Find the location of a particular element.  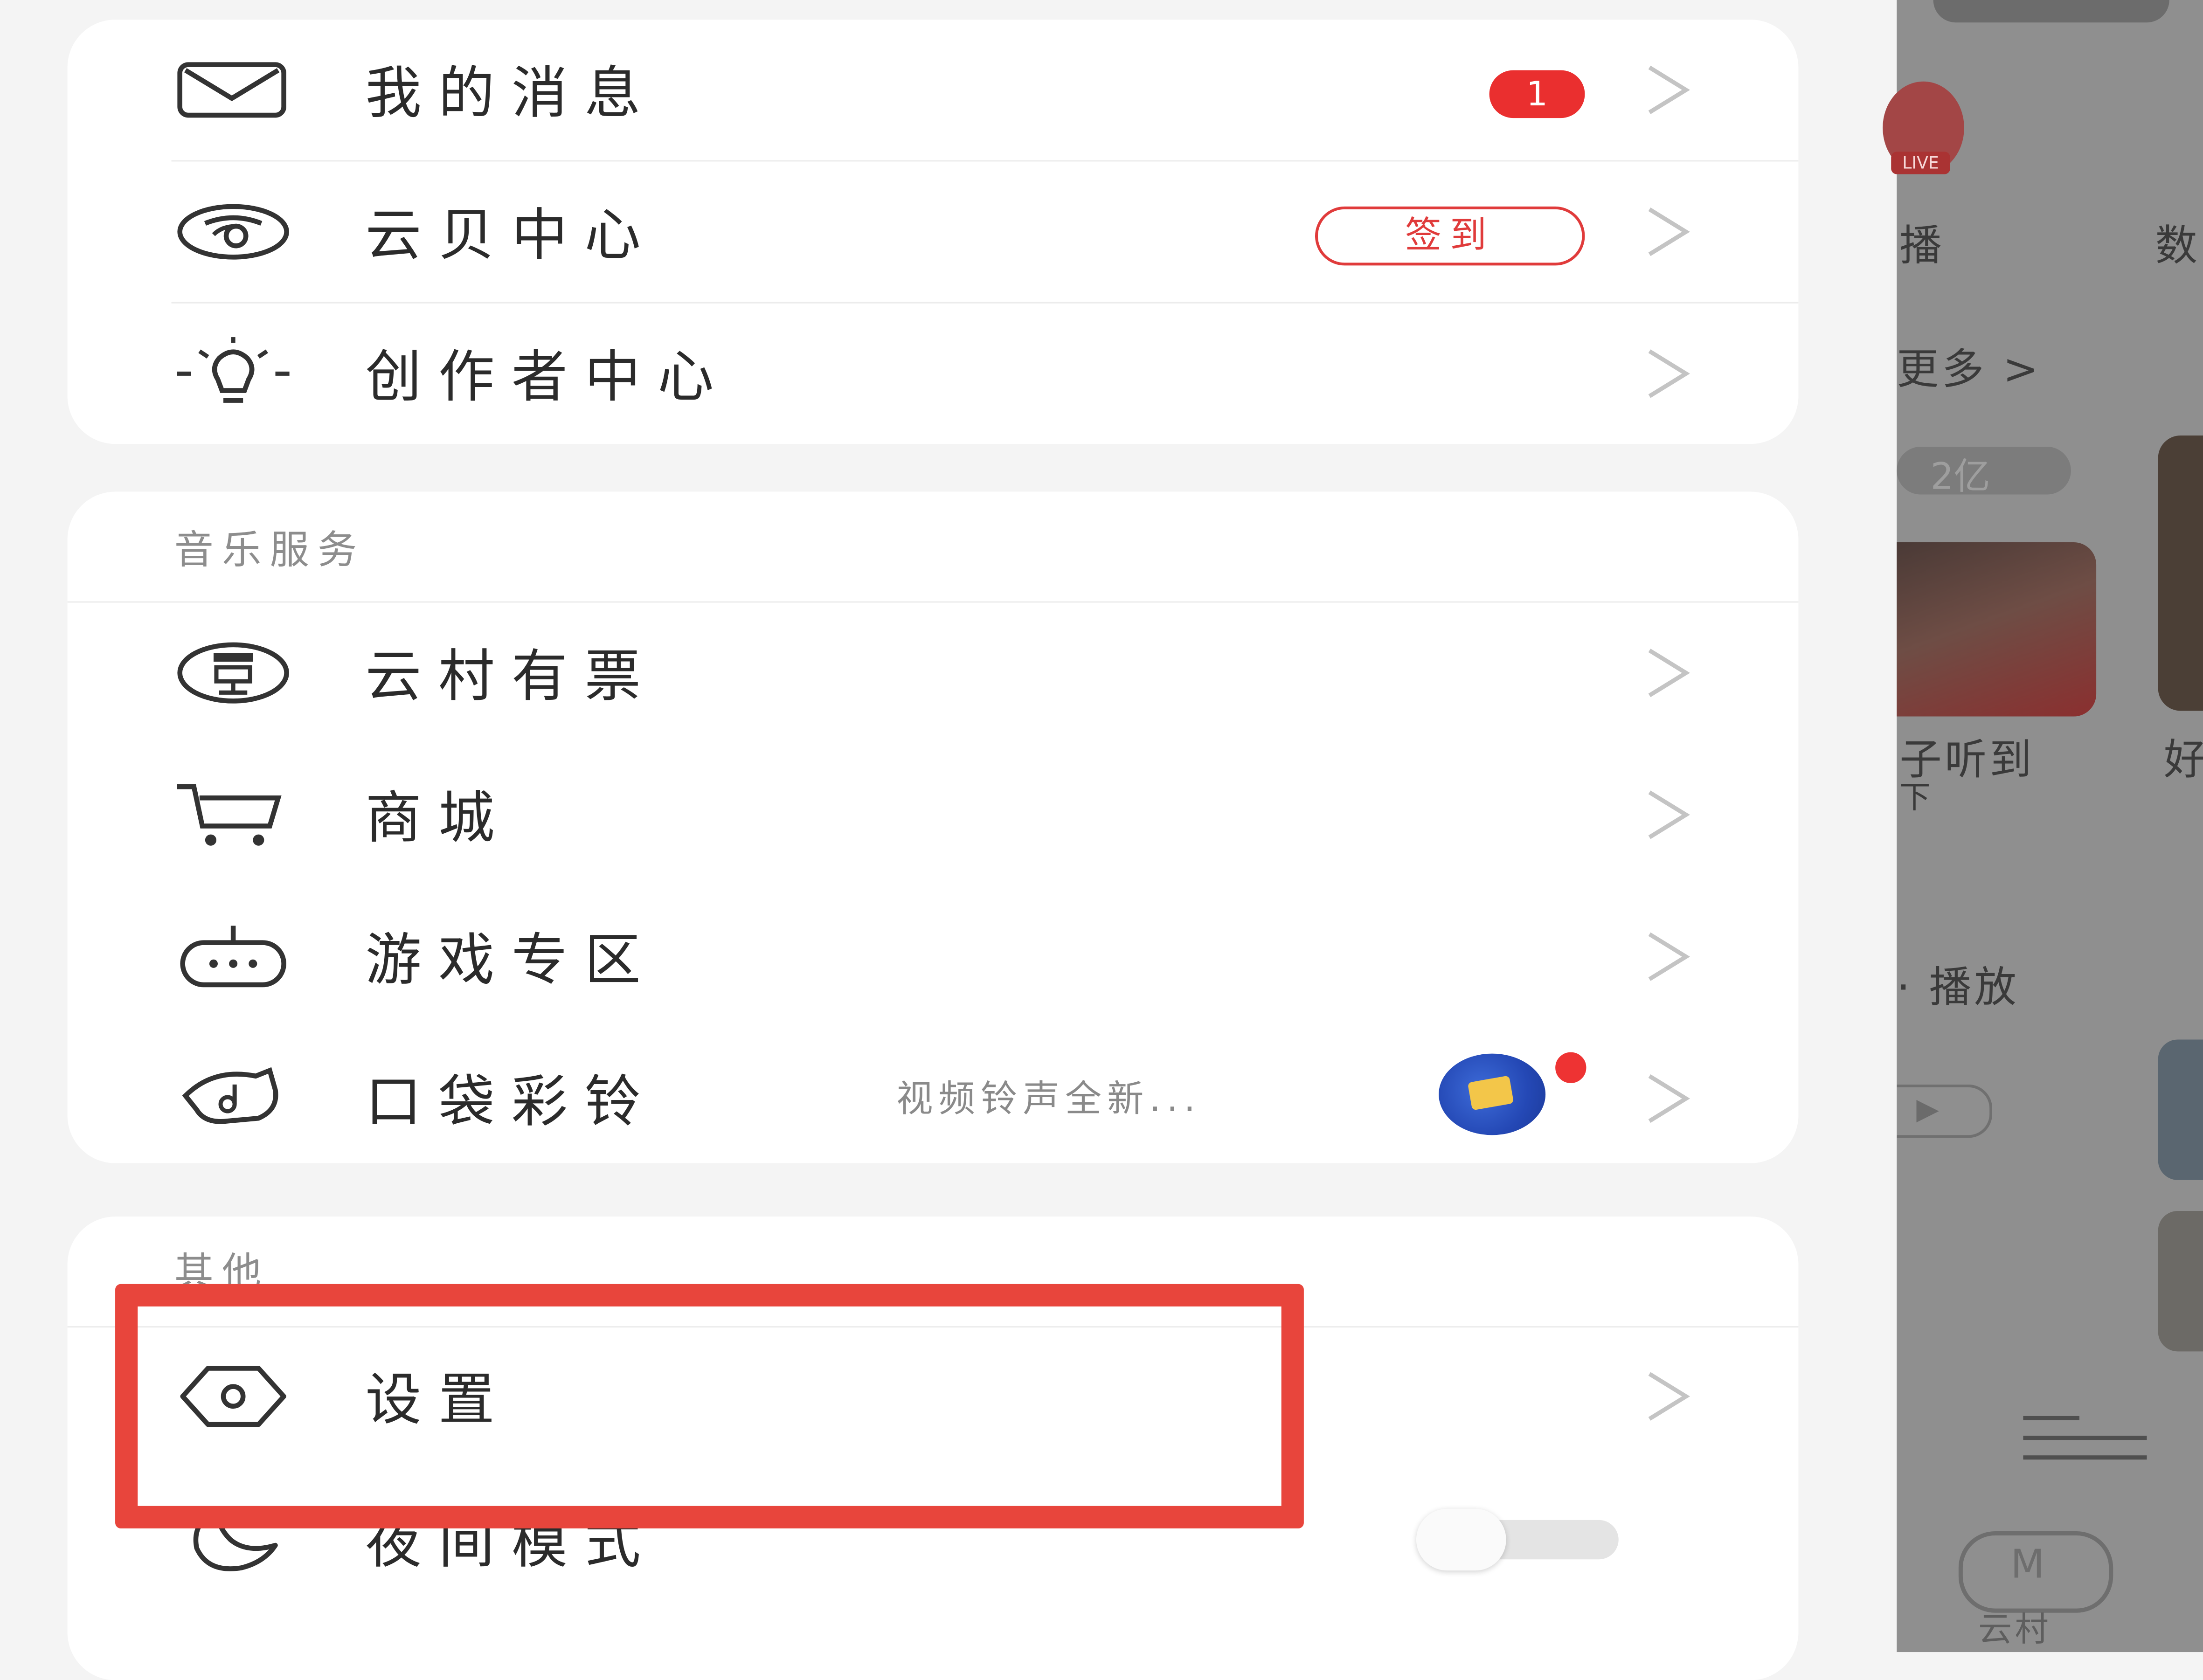

menu-item-label: 游戏专区 is located at coordinates (511, 961).